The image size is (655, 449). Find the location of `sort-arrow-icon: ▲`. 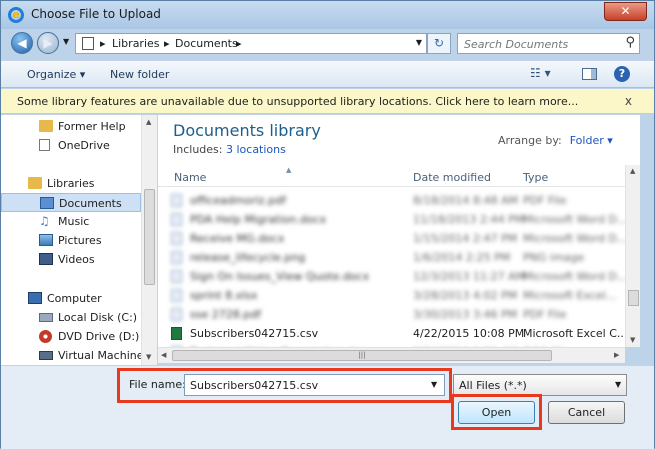

sort-arrow-icon: ▲ is located at coordinates (289, 170).